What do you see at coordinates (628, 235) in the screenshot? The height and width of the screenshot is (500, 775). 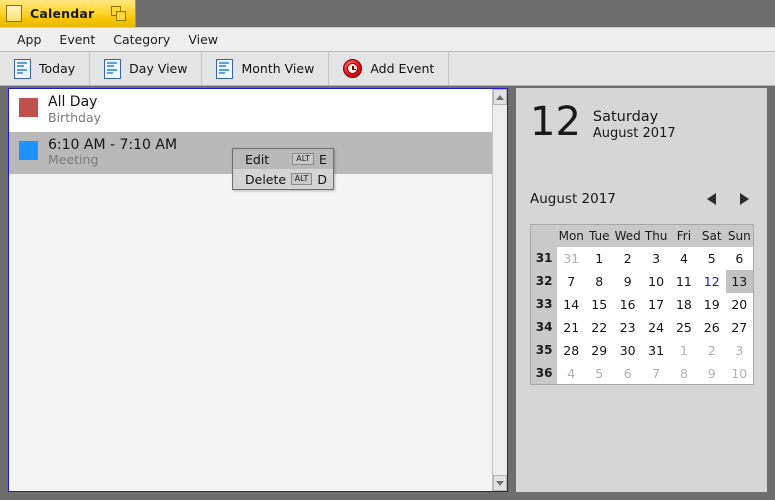 I see `weekday-header: Wed` at bounding box center [628, 235].